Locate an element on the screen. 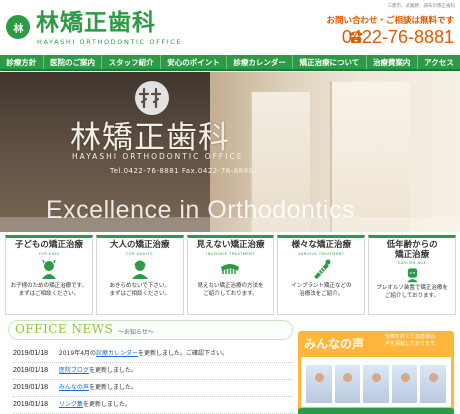 The height and width of the screenshot is (414, 460). news-text: 2019年4月の is located at coordinates (77, 353).